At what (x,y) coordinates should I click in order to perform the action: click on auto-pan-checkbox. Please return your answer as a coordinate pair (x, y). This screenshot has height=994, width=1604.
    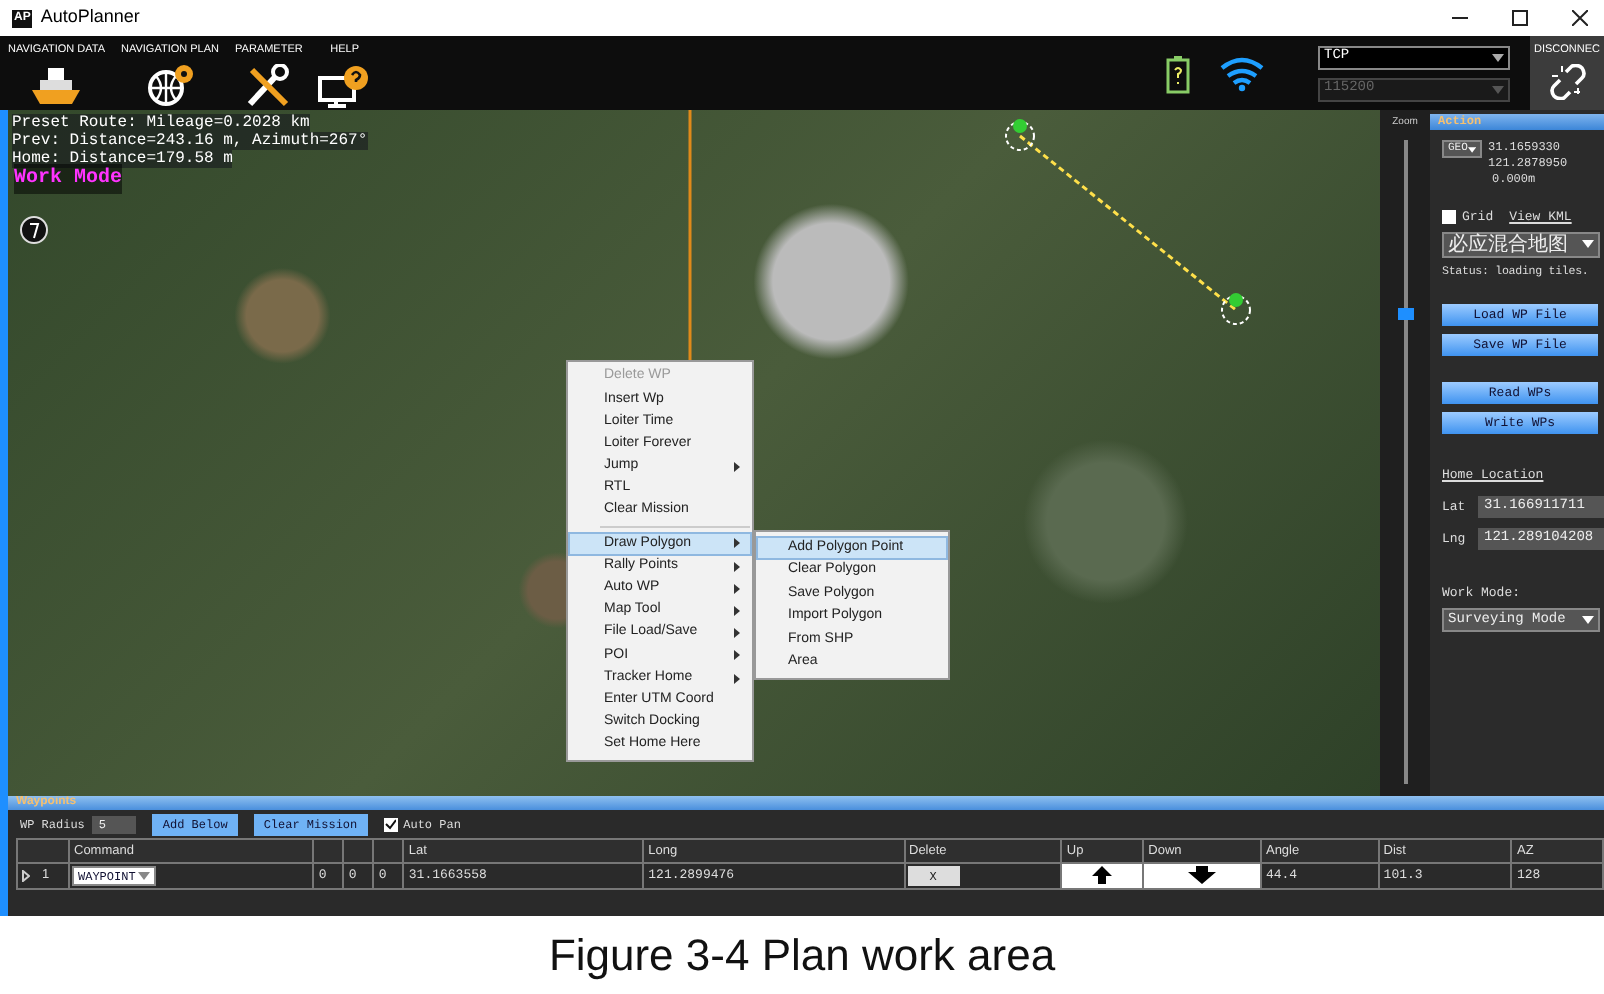
    Looking at the image, I should click on (390, 824).